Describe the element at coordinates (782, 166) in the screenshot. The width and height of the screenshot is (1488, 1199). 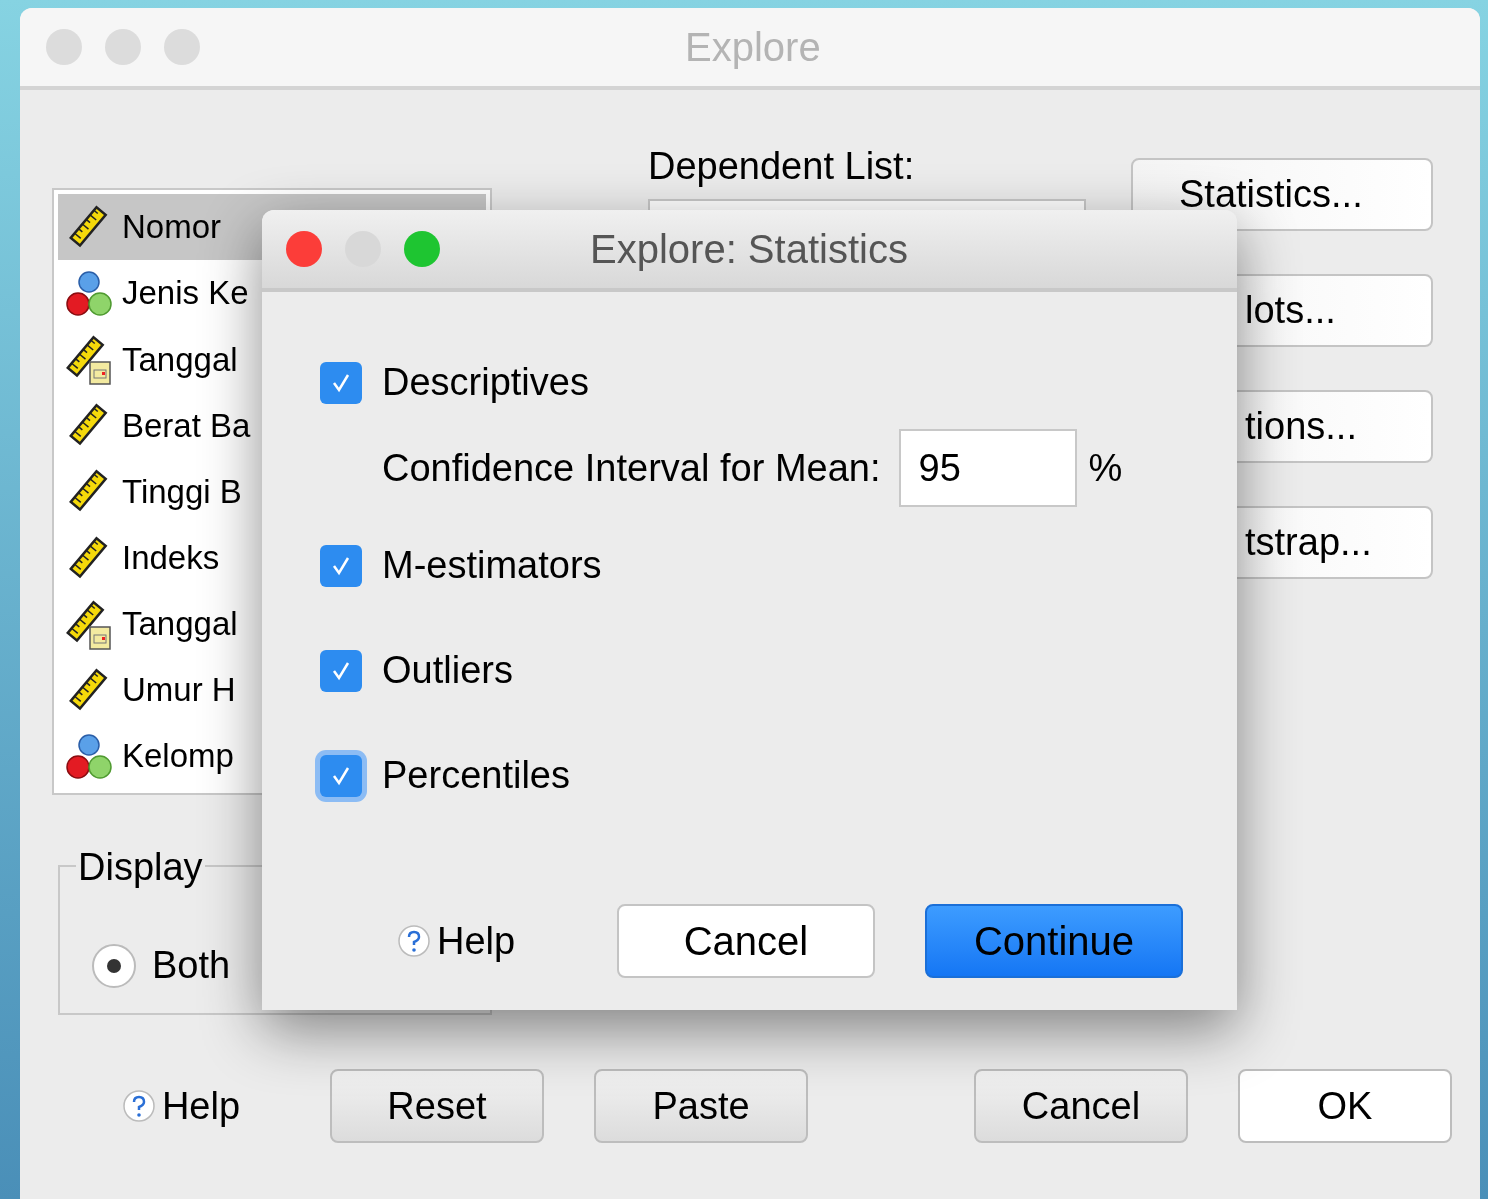
I see `list-label: Dependent List:` at that location.